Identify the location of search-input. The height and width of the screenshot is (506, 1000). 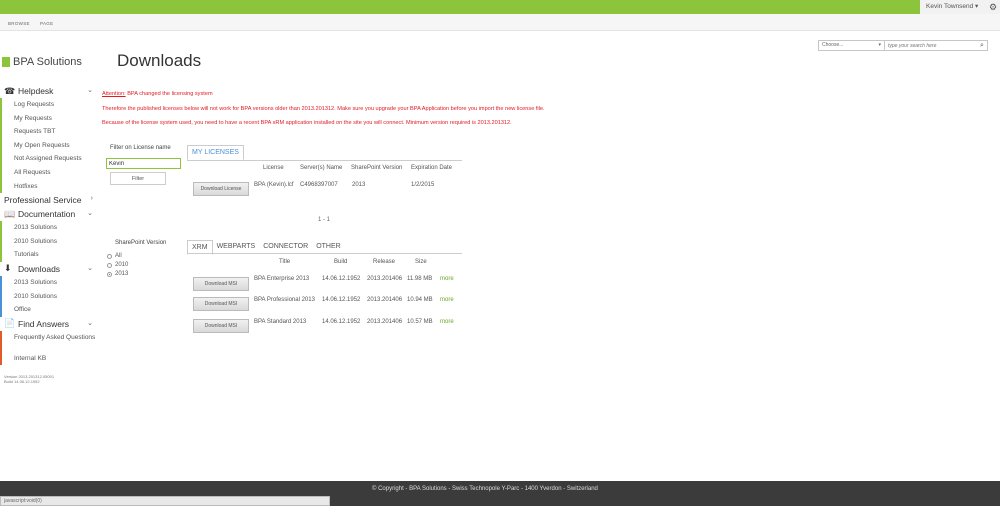
(931, 45).